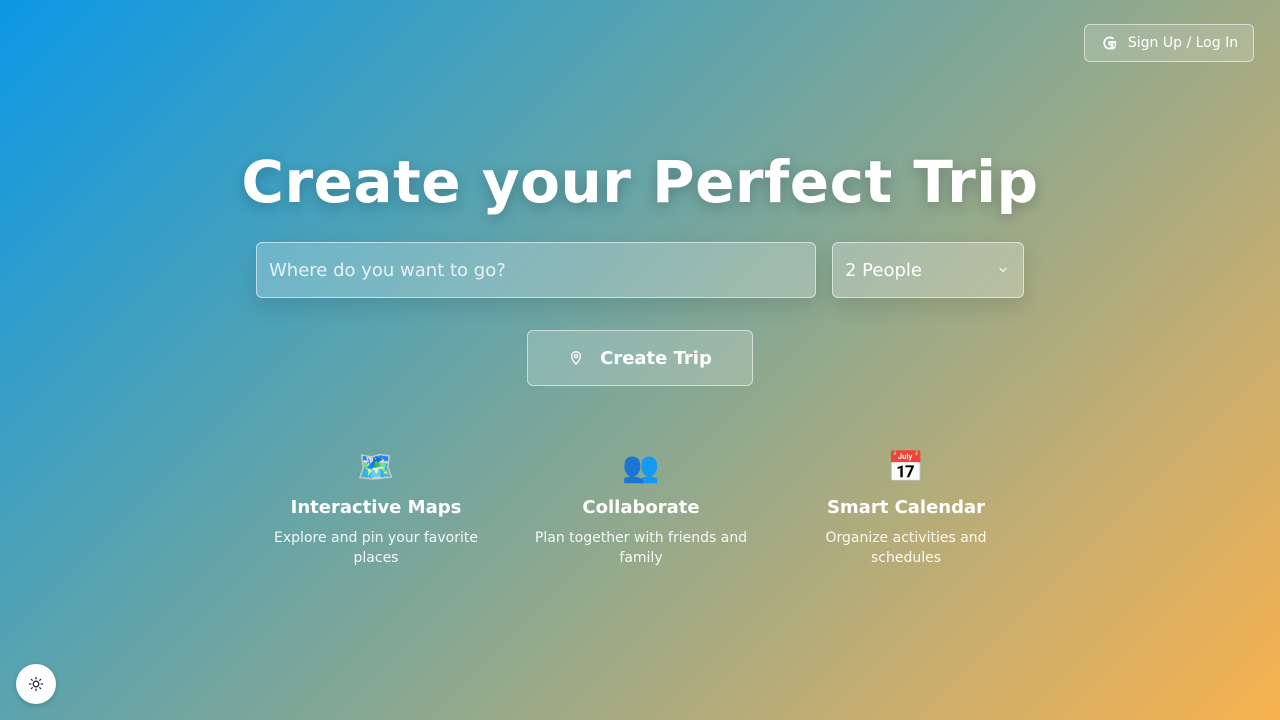 The image size is (1280, 720). I want to click on feature-title: Smart Calendar, so click(906, 507).